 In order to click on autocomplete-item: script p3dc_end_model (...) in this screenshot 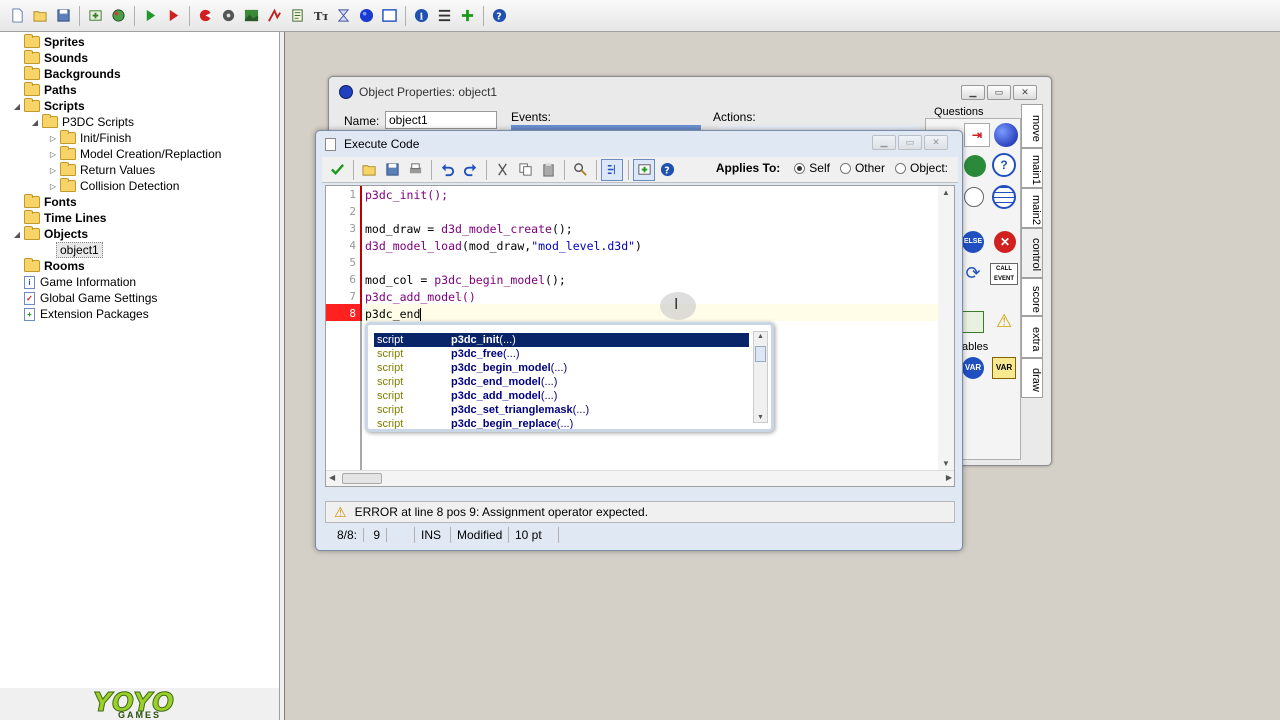, I will do `click(561, 382)`.